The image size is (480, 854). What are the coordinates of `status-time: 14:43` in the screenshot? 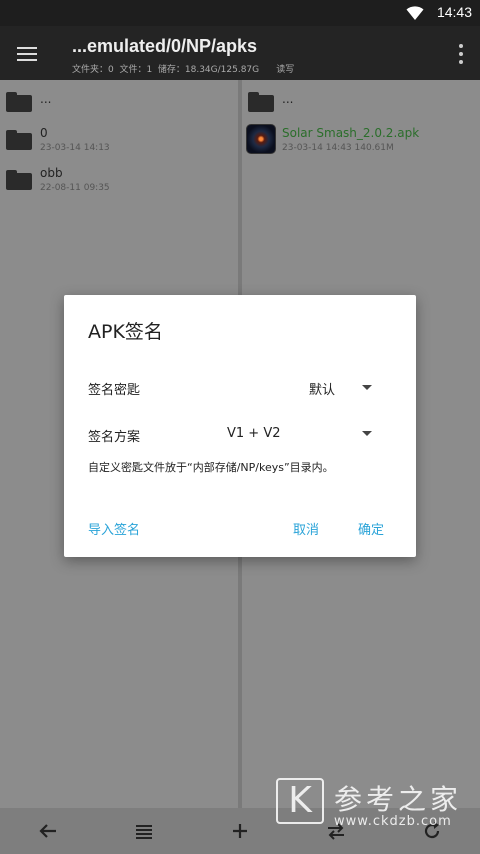 It's located at (454, 12).